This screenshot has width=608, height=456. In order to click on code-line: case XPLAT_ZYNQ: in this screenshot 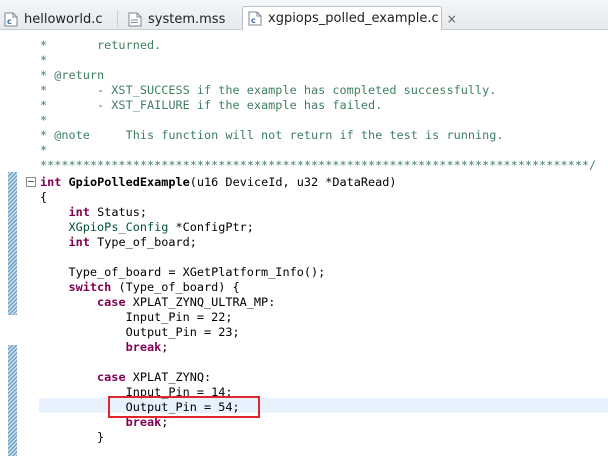, I will do `click(154, 377)`.